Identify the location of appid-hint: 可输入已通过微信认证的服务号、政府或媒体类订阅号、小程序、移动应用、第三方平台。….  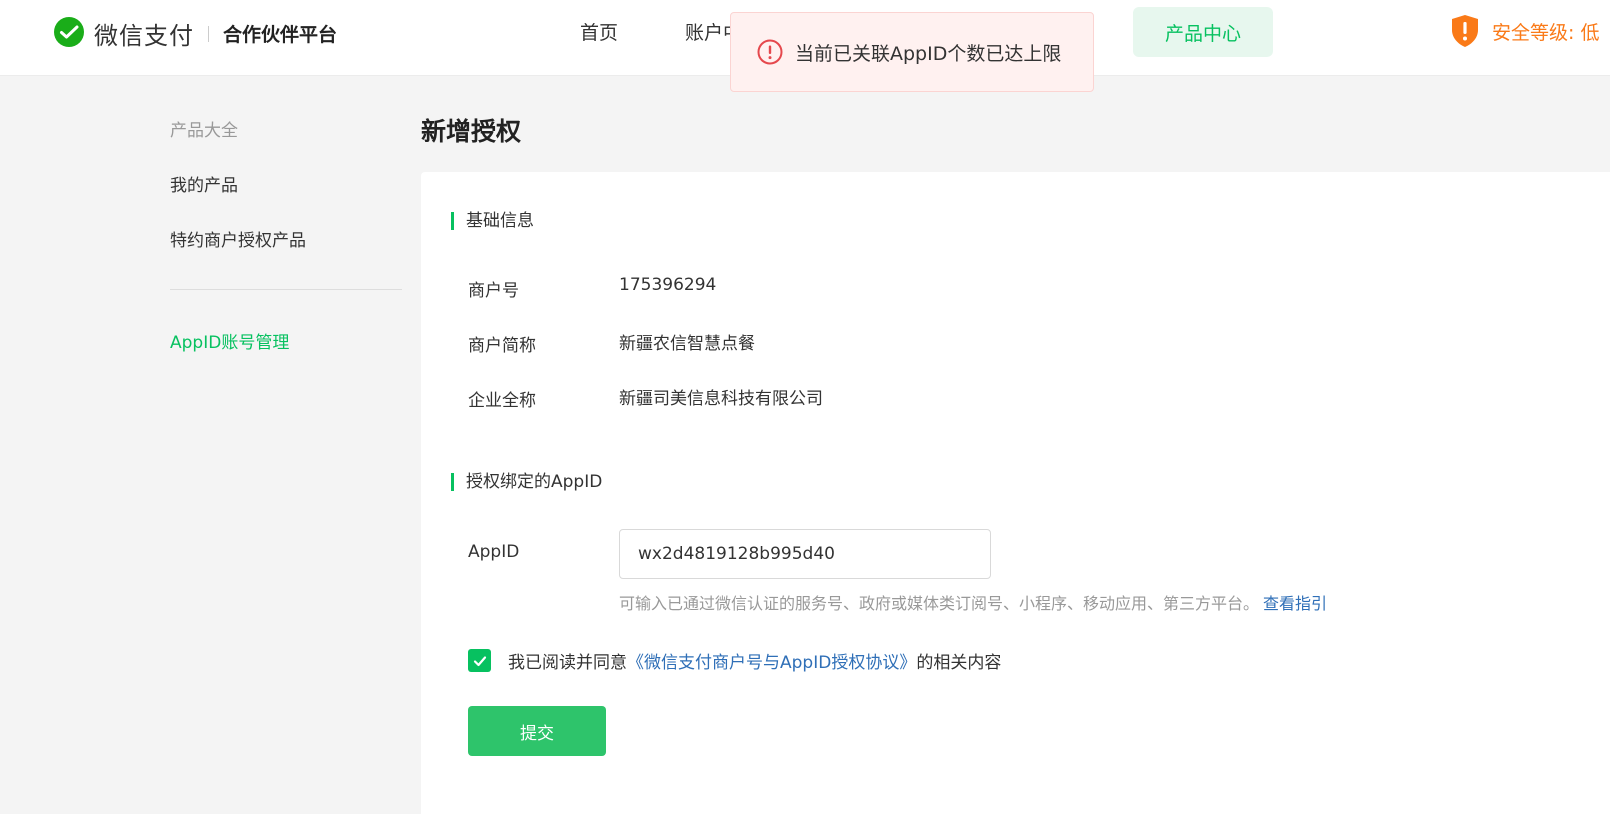
(973, 602).